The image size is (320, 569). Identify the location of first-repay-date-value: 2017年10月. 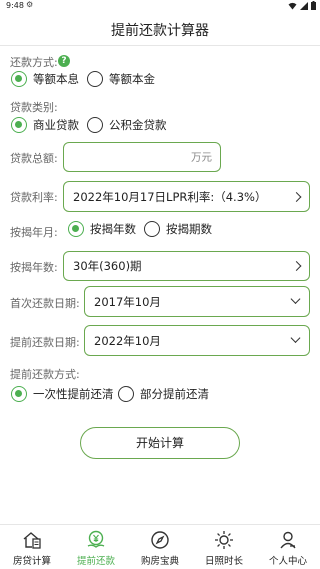
(127, 301).